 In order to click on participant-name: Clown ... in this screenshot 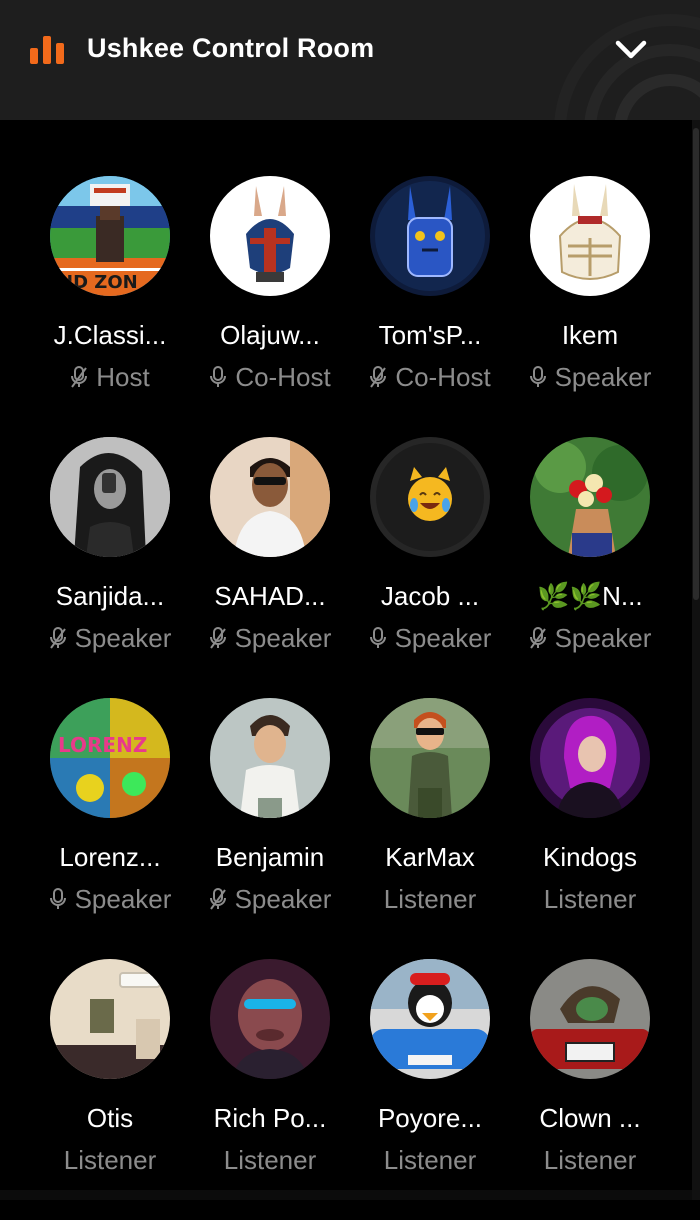, I will do `click(590, 1118)`.